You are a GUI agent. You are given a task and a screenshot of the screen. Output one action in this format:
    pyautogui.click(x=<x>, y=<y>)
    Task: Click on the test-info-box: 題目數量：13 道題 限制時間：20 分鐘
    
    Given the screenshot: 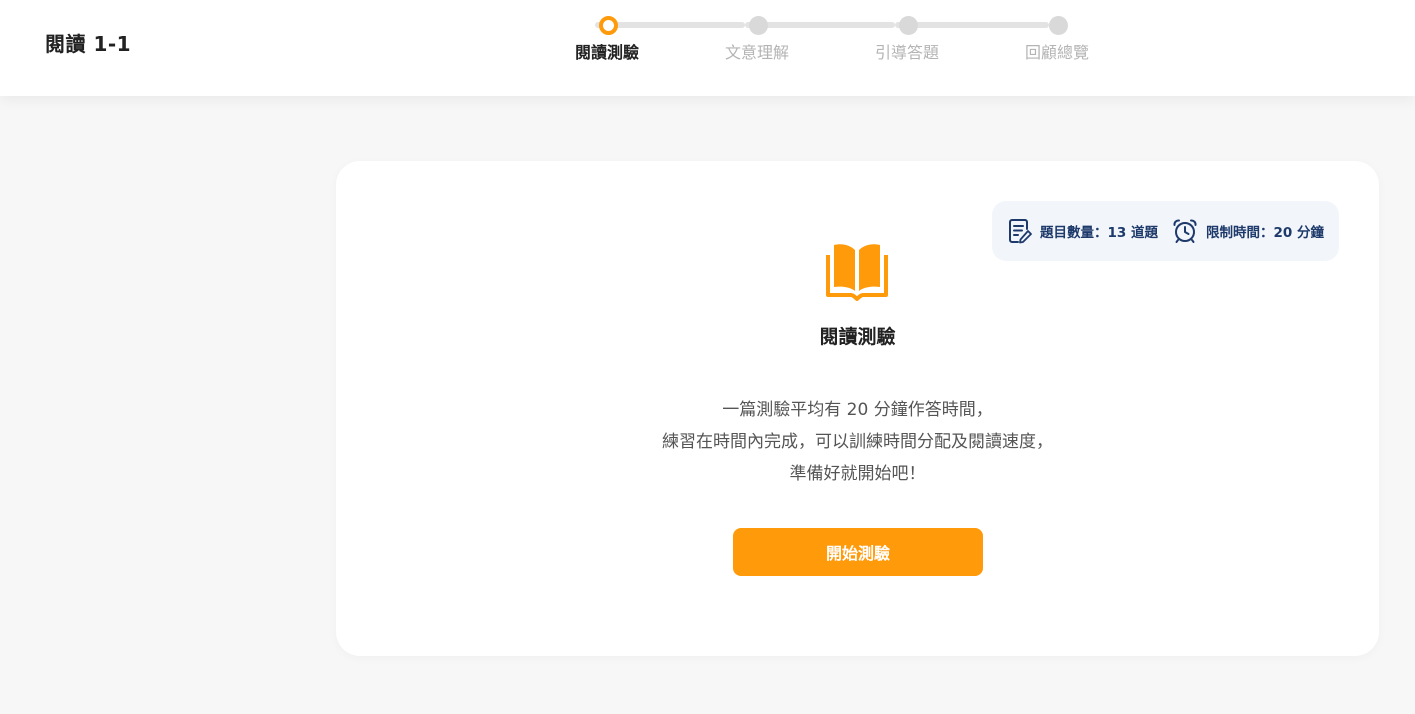 What is the action you would take?
    pyautogui.click(x=1165, y=231)
    